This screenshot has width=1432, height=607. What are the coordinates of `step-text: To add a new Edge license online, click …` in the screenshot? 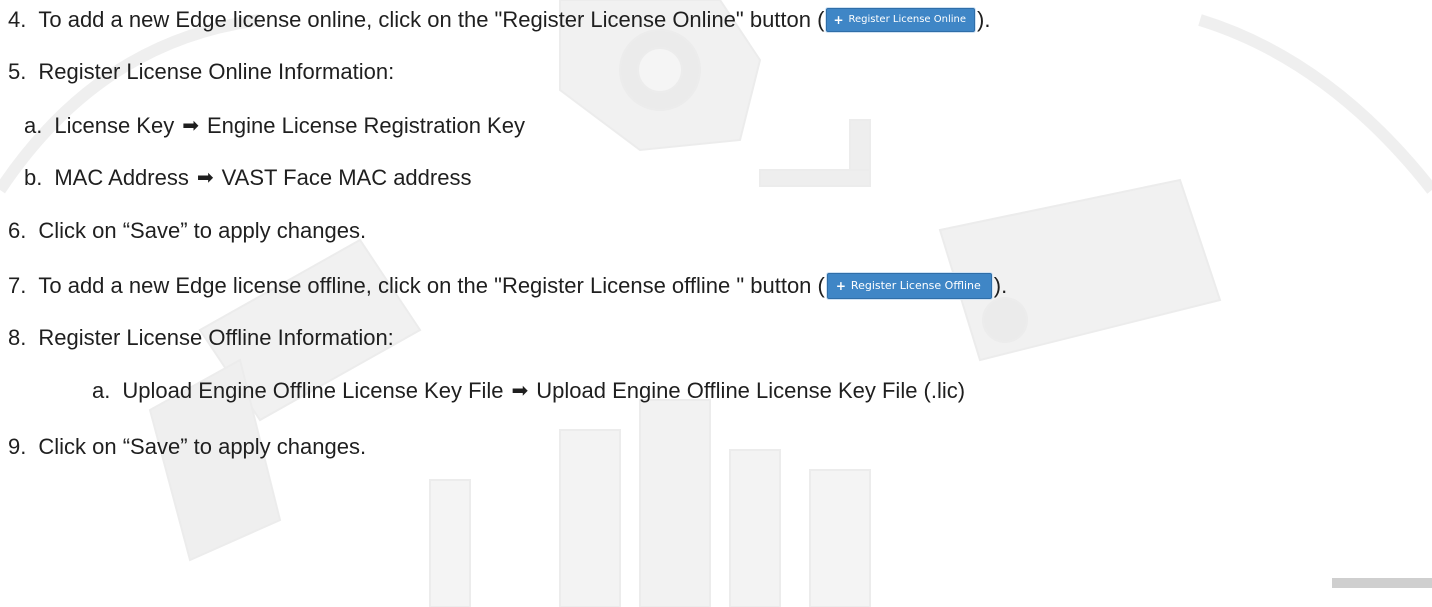 It's located at (431, 19).